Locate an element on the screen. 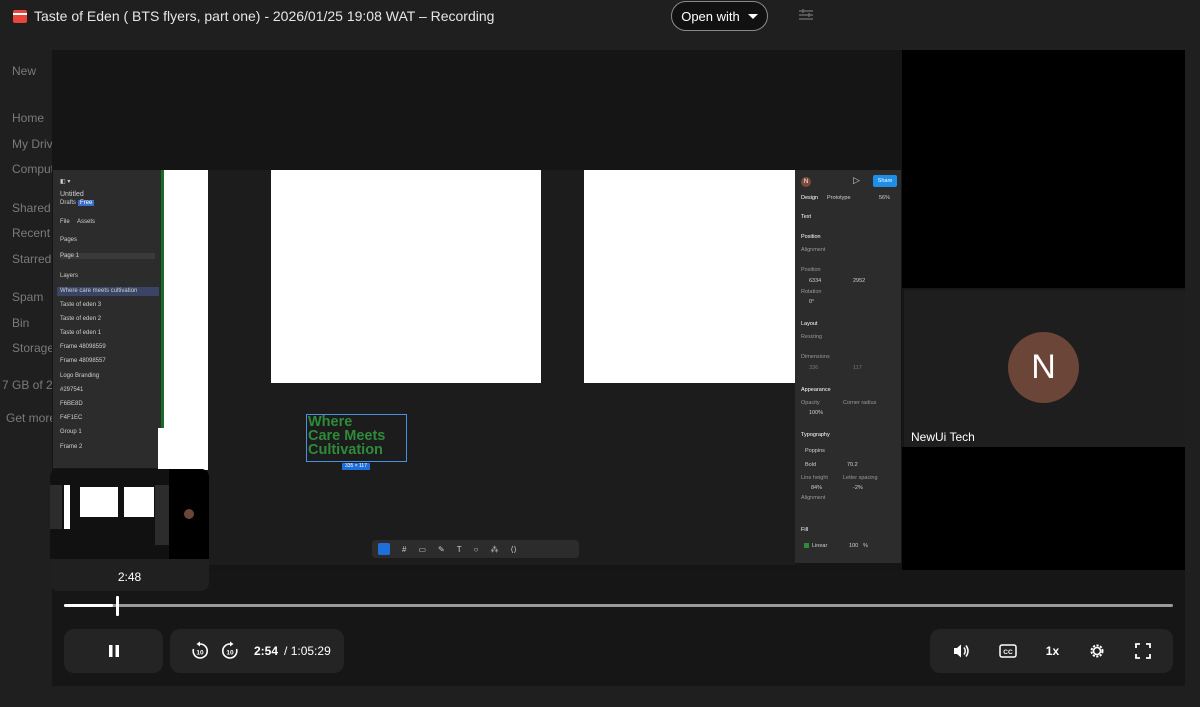 The image size is (1200, 707). fullscreen-button is located at coordinates (1142, 651).